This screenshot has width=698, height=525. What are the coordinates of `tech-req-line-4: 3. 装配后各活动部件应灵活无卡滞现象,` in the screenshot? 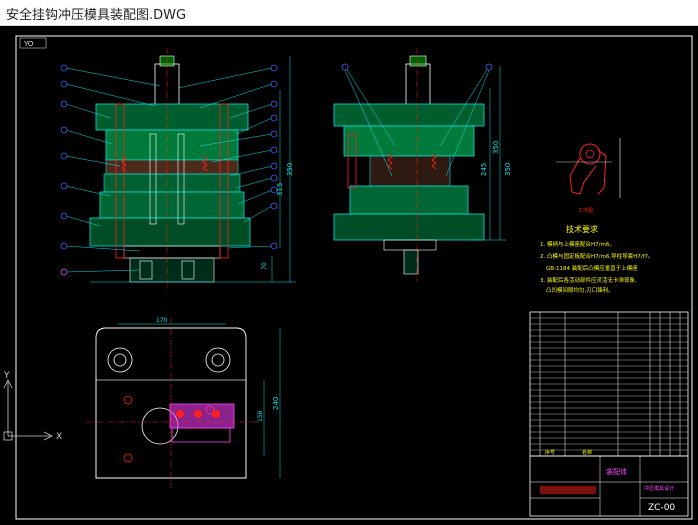 It's located at (588, 280).